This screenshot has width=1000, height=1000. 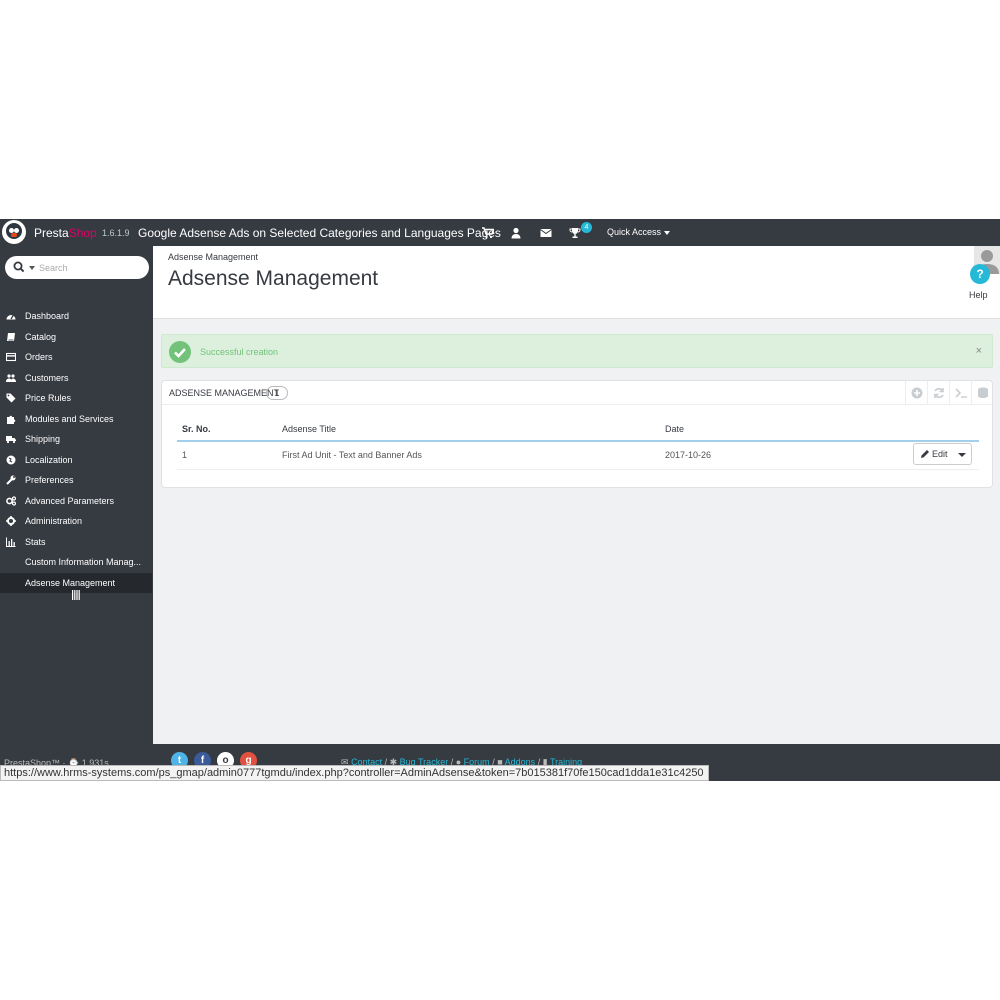 I want to click on credit-card-icon, so click(x=11, y=357).